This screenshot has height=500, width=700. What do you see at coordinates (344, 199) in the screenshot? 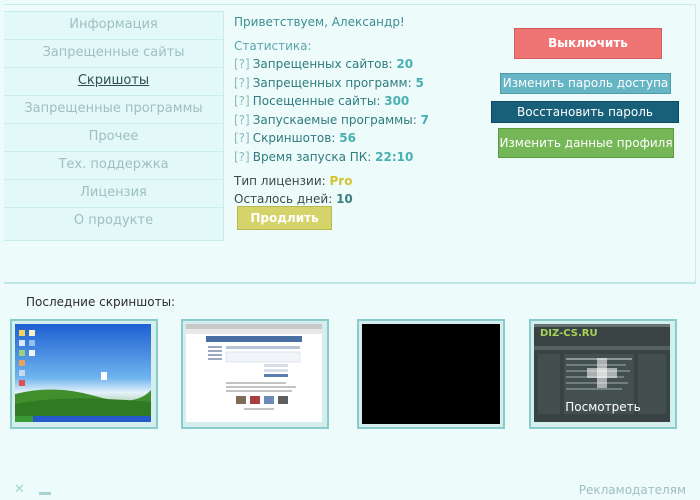
I see `days-left-value: 10` at bounding box center [344, 199].